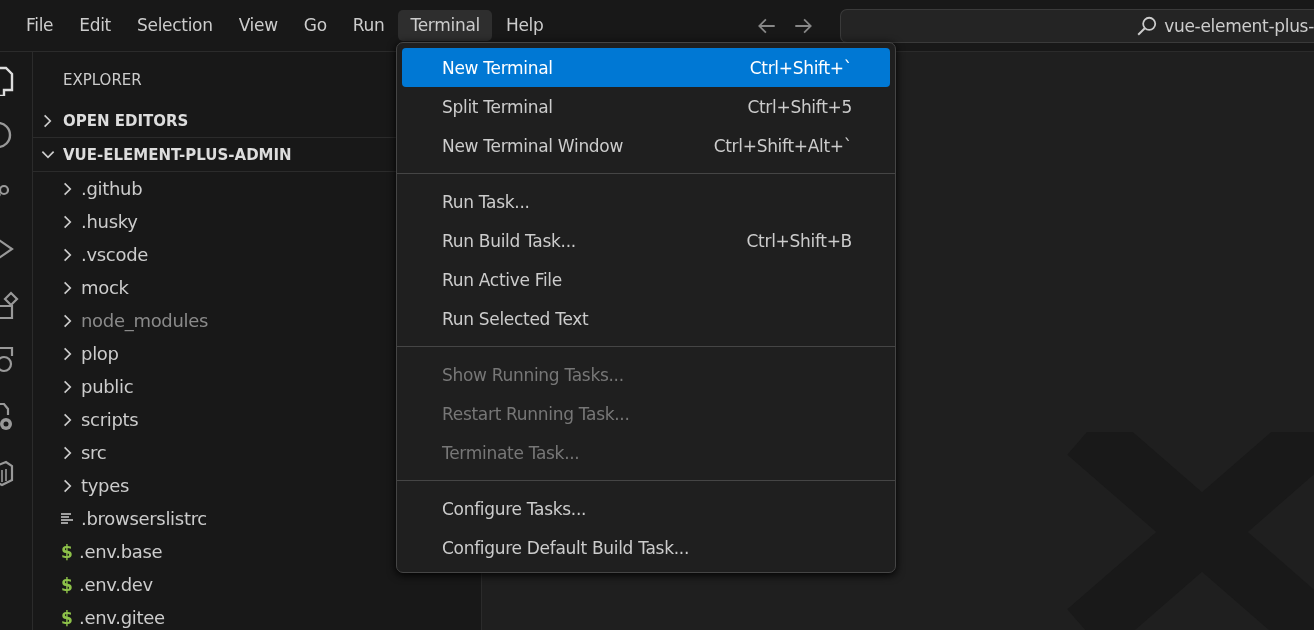 Image resolution: width=1314 pixels, height=630 pixels. What do you see at coordinates (102, 80) in the screenshot?
I see `explorer-title: EXPLORER` at bounding box center [102, 80].